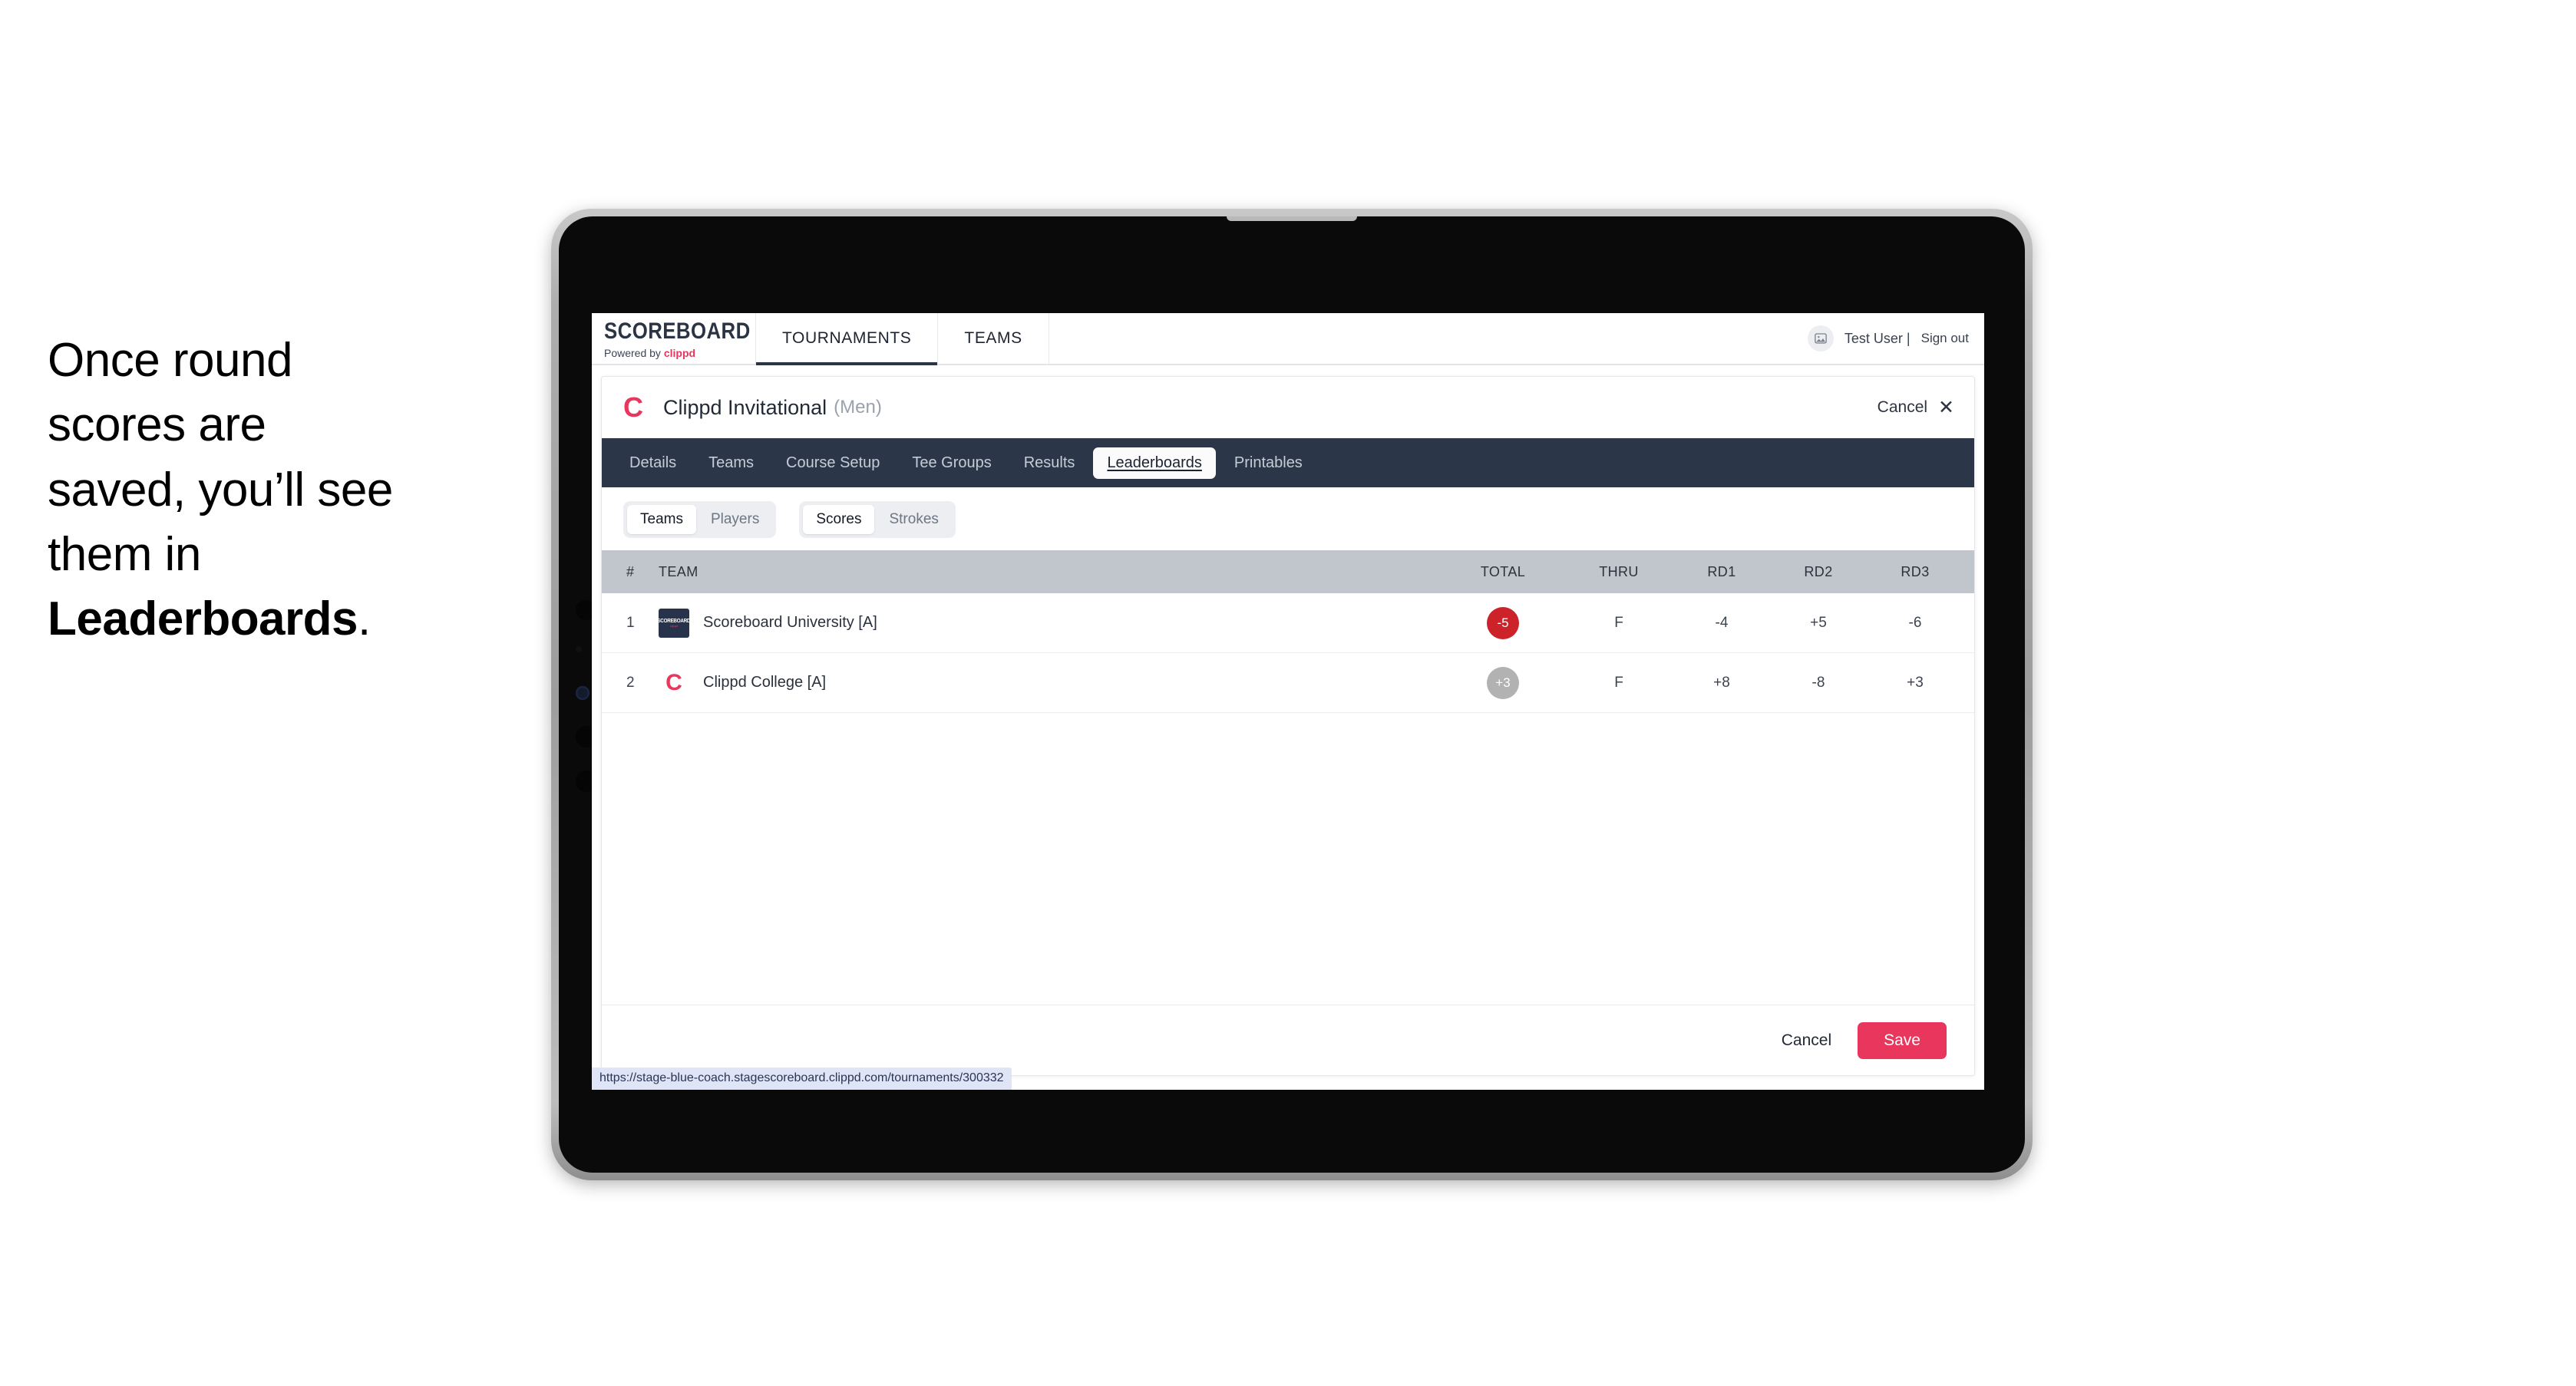  Describe the element at coordinates (1288, 1040) in the screenshot. I see `modal-footer: Cancel Save` at that location.